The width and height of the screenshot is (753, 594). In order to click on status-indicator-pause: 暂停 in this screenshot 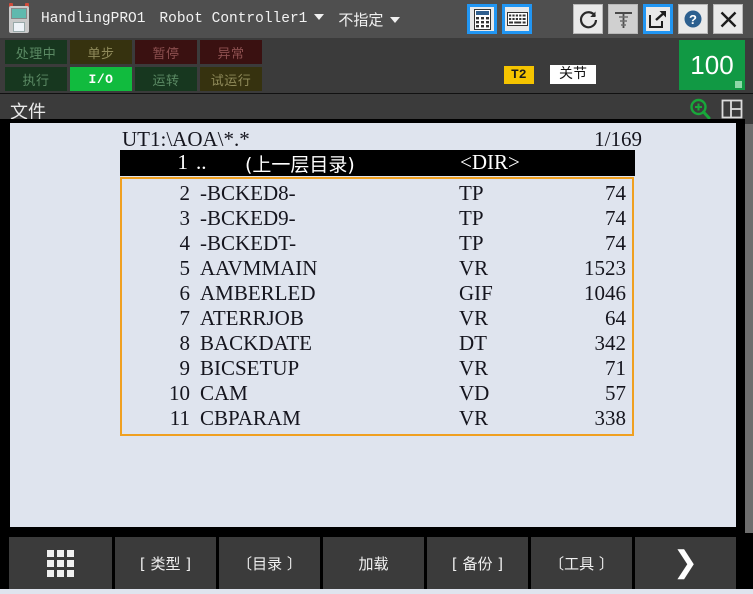, I will do `click(166, 52)`.